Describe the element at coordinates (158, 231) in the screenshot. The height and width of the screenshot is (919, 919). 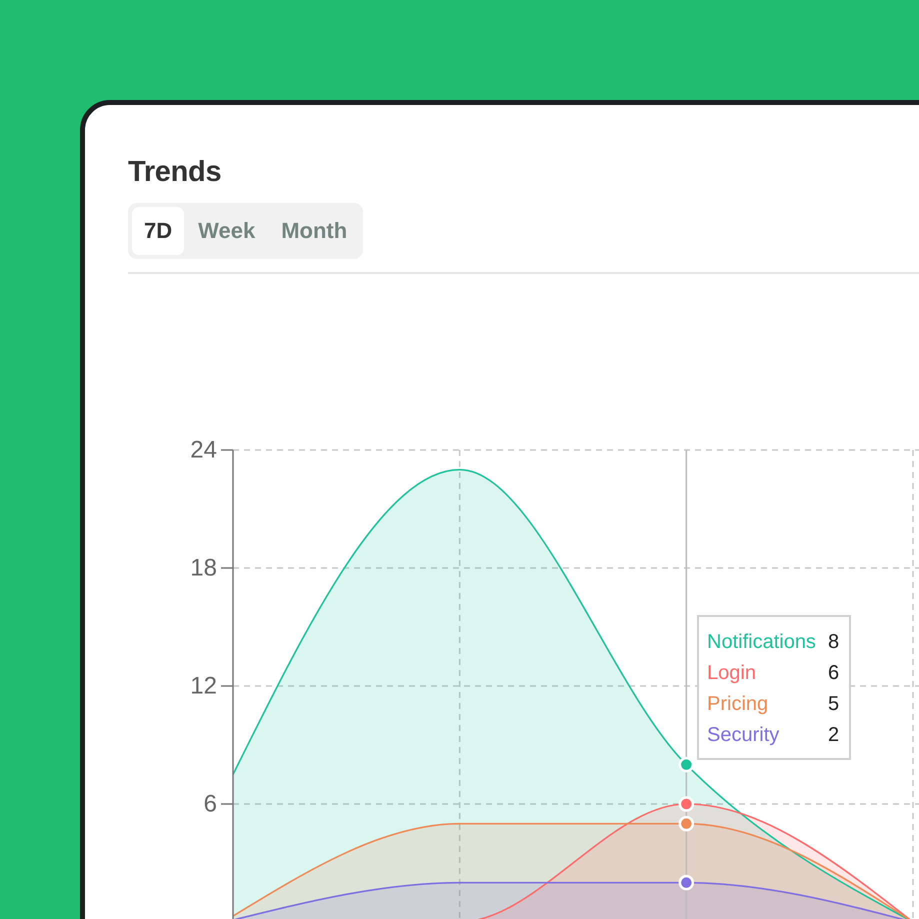
I see `period-tab: 7D` at that location.